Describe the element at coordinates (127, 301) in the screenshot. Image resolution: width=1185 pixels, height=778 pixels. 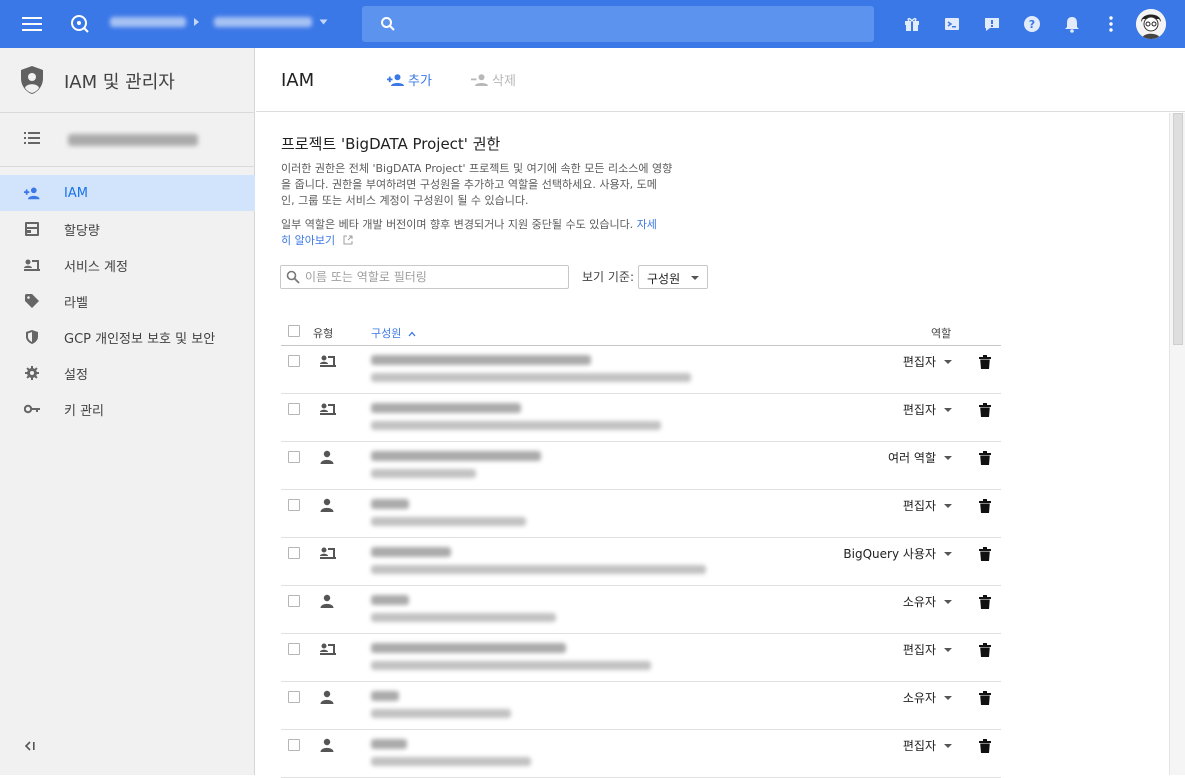
I see `sidebar-item-labels: 라벨` at that location.